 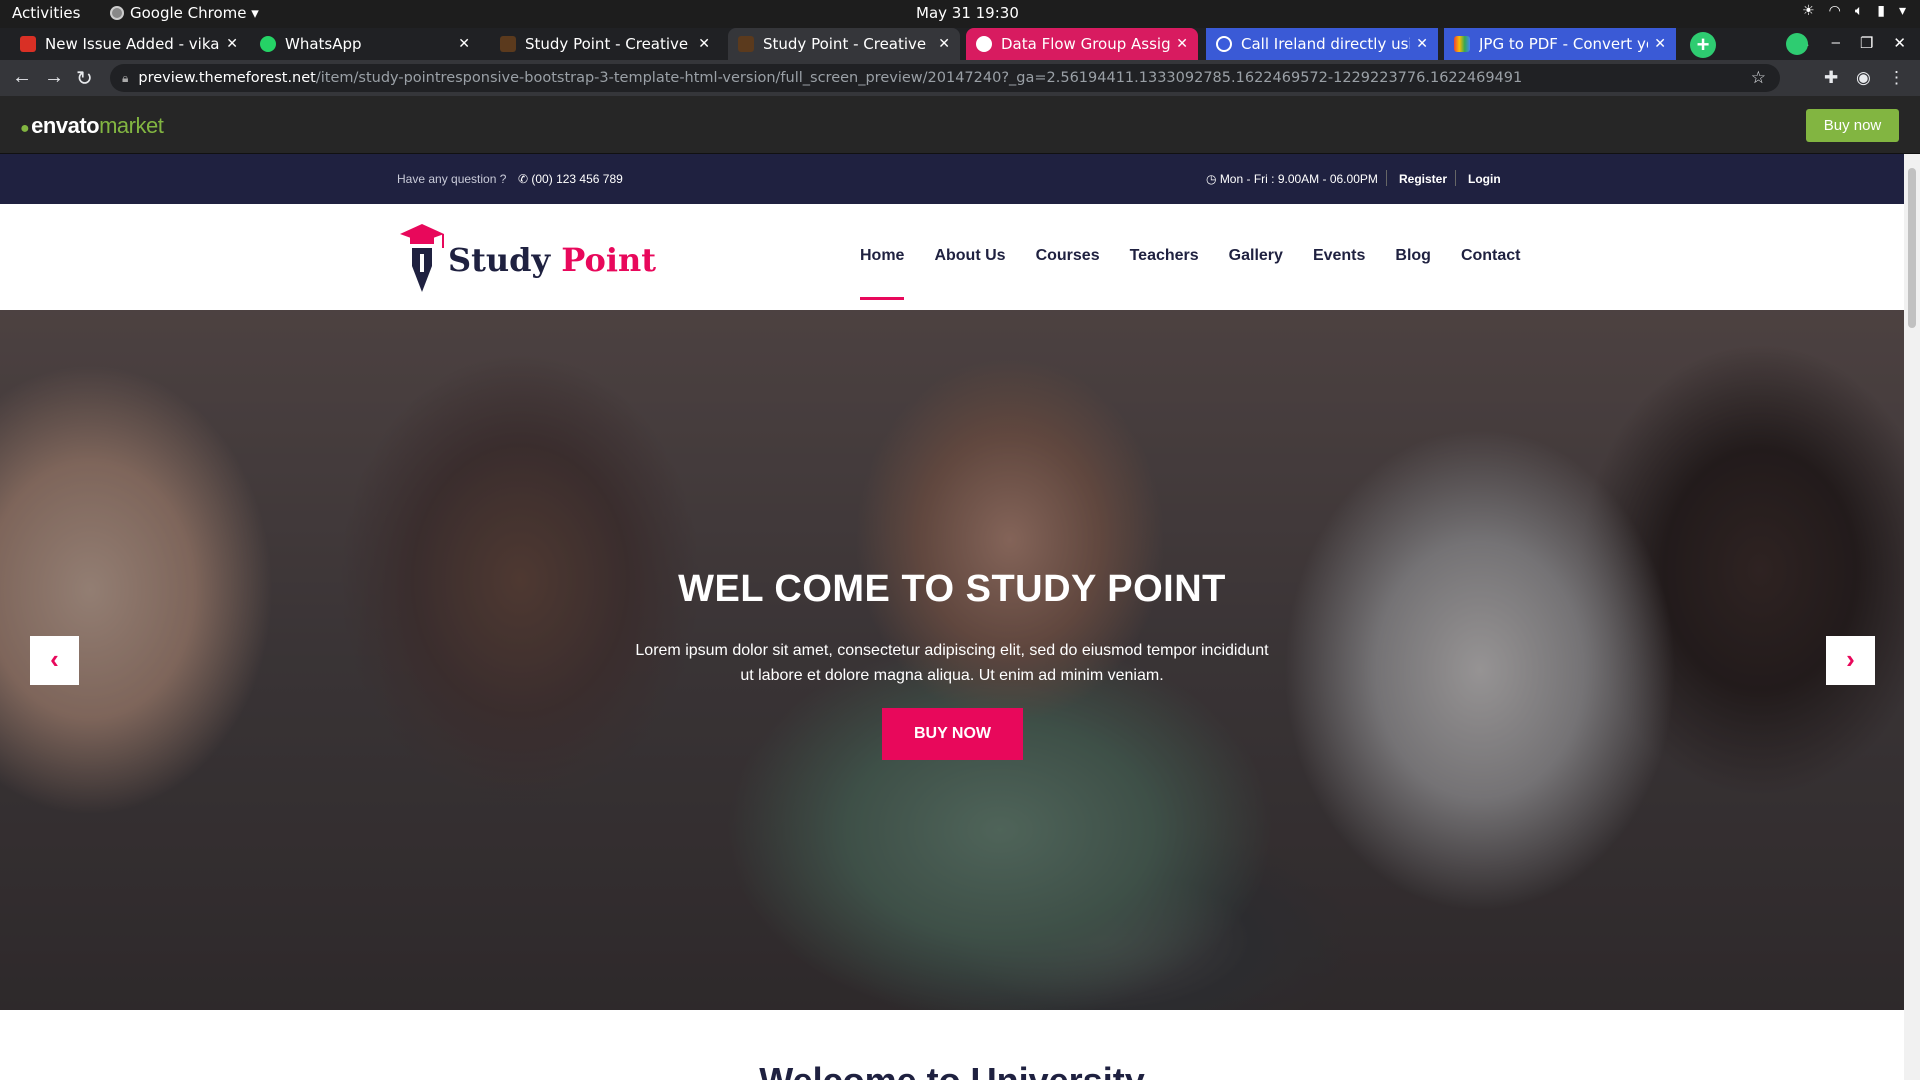 I want to click on browser-tab: Study Point - Creative Mul ✕, so click(x=605, y=44).